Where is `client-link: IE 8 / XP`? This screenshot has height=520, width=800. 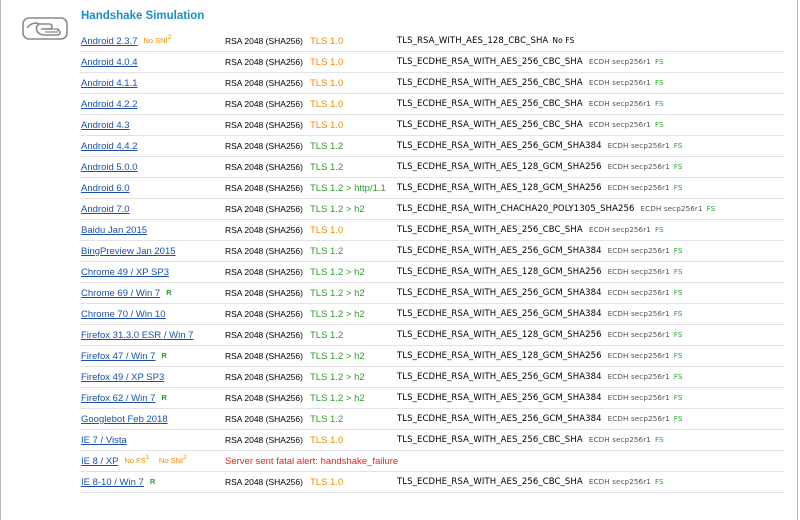 client-link: IE 8 / XP is located at coordinates (100, 461).